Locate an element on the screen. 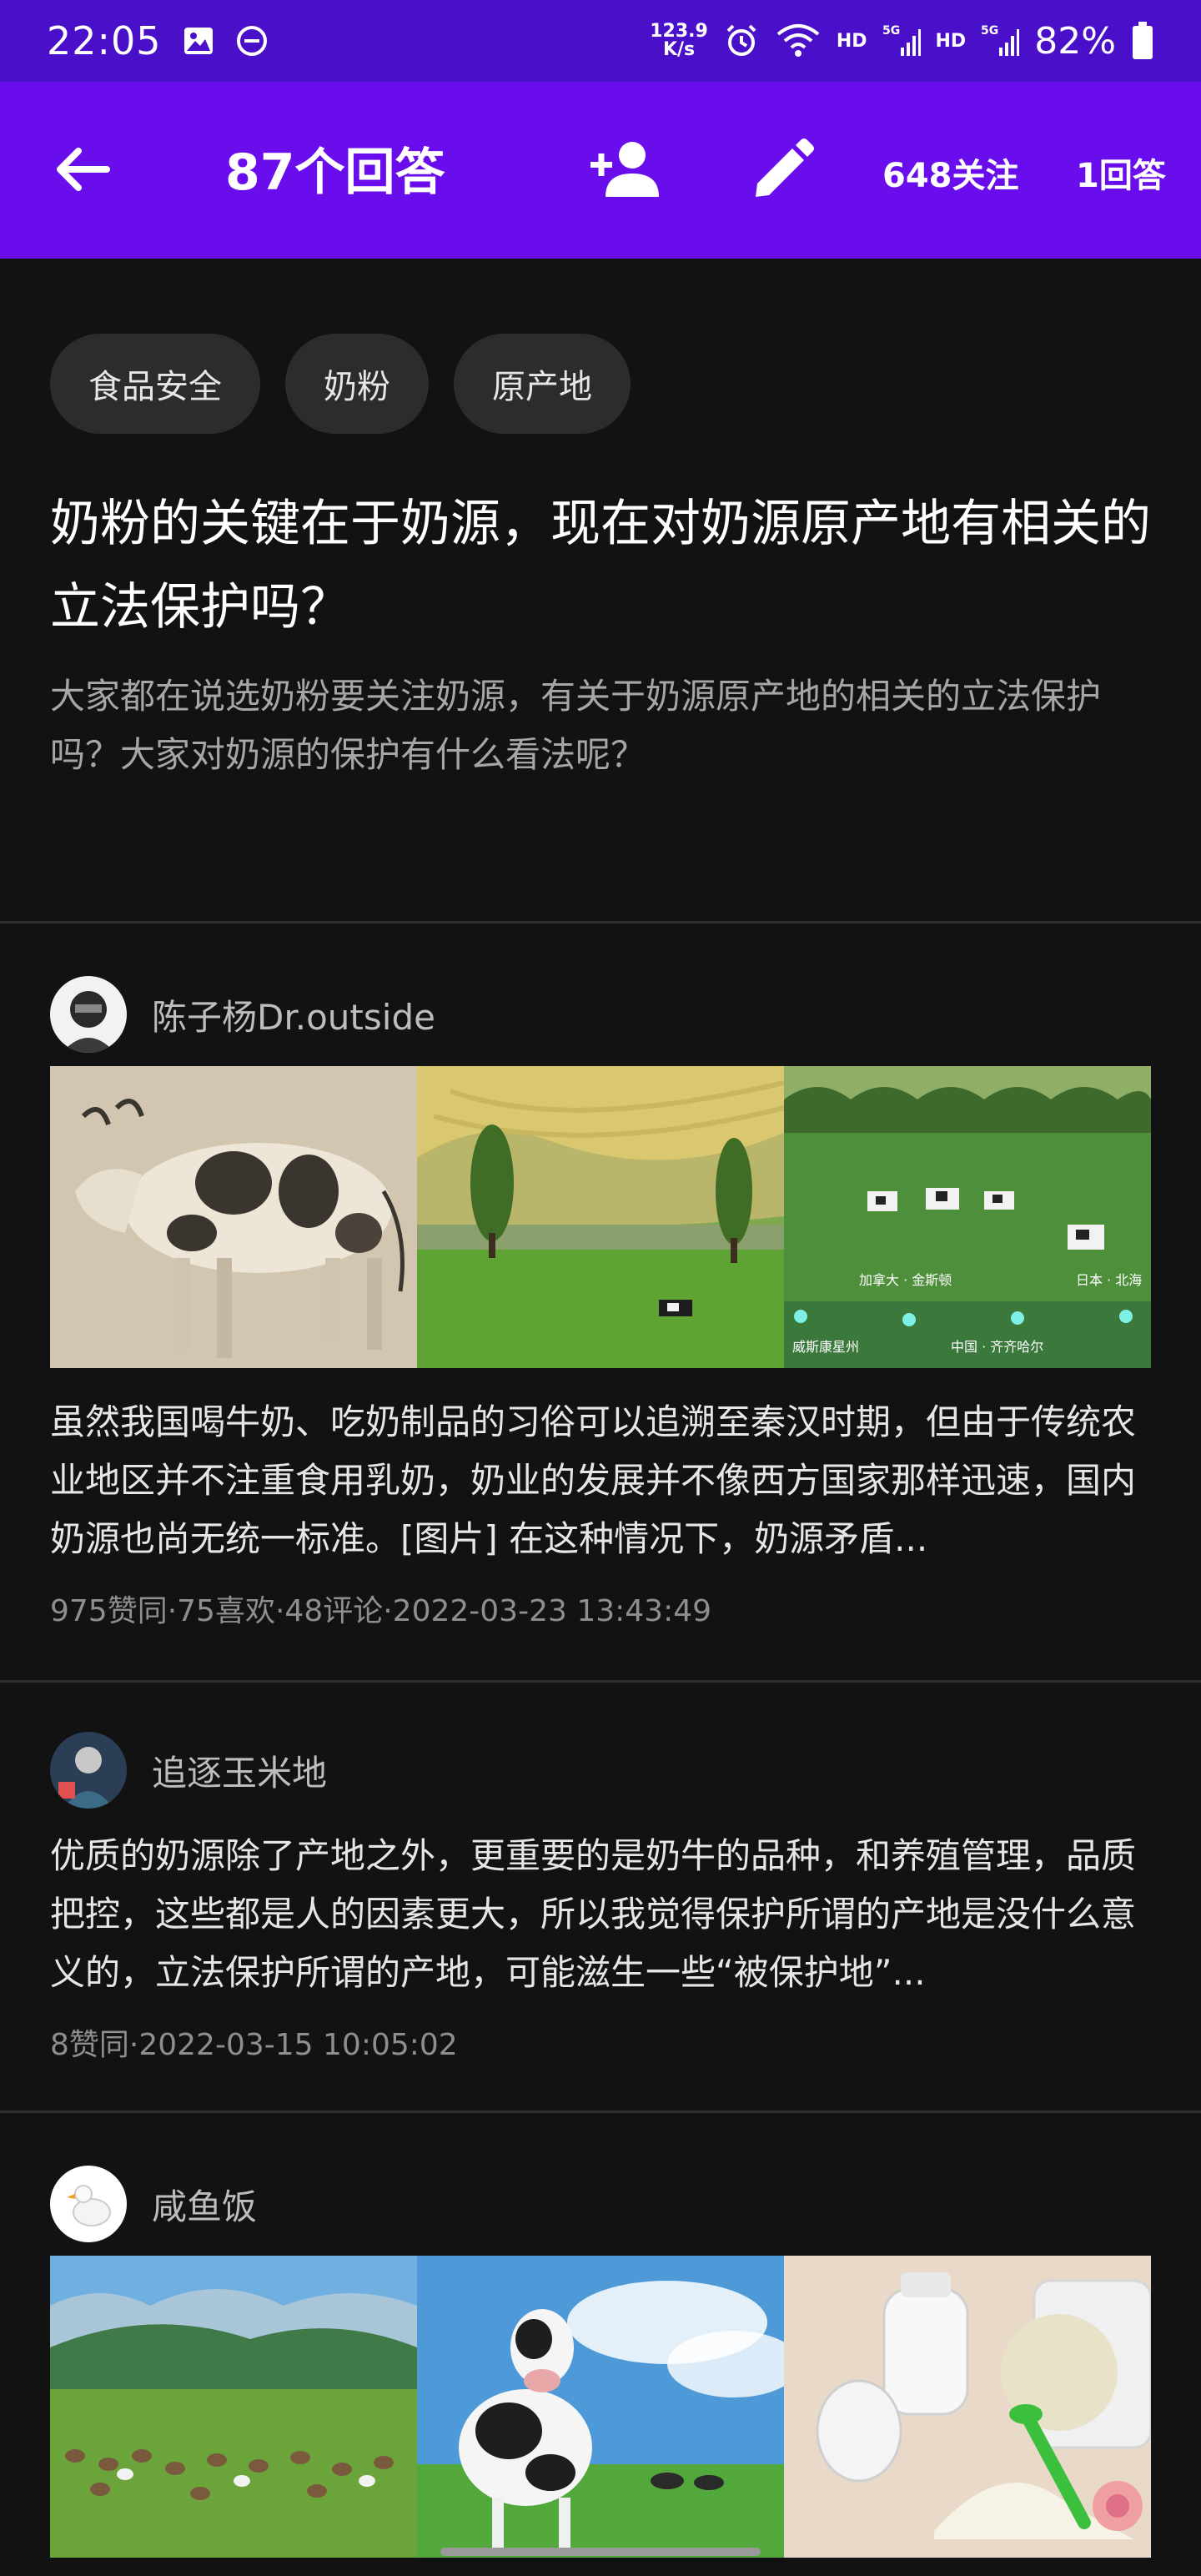 Image resolution: width=1201 pixels, height=2576 pixels. status-time: 22:05 is located at coordinates (105, 40).